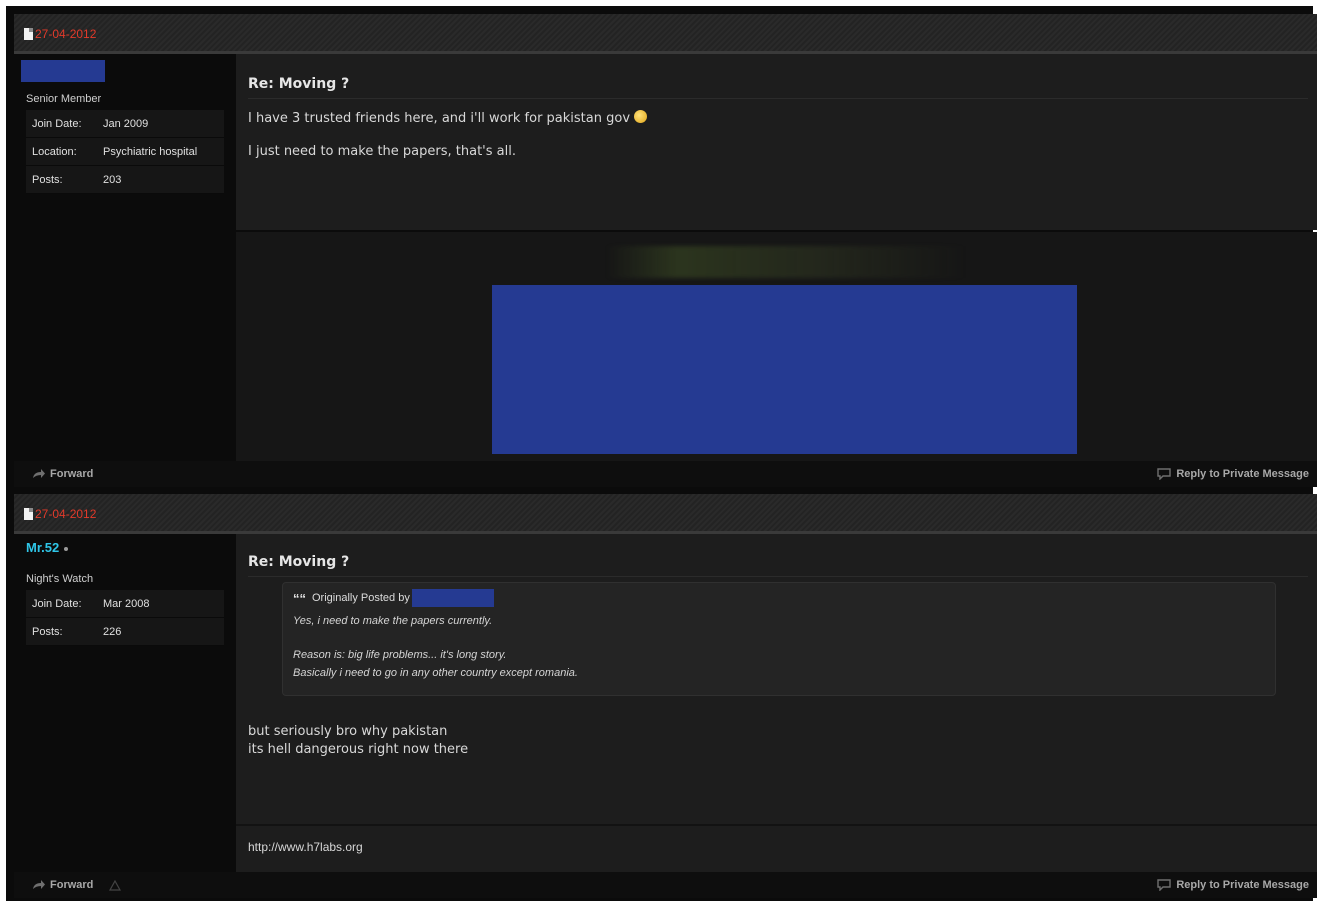 The image size is (1319, 907). I want to click on user-title: Senior Member, so click(64, 99).